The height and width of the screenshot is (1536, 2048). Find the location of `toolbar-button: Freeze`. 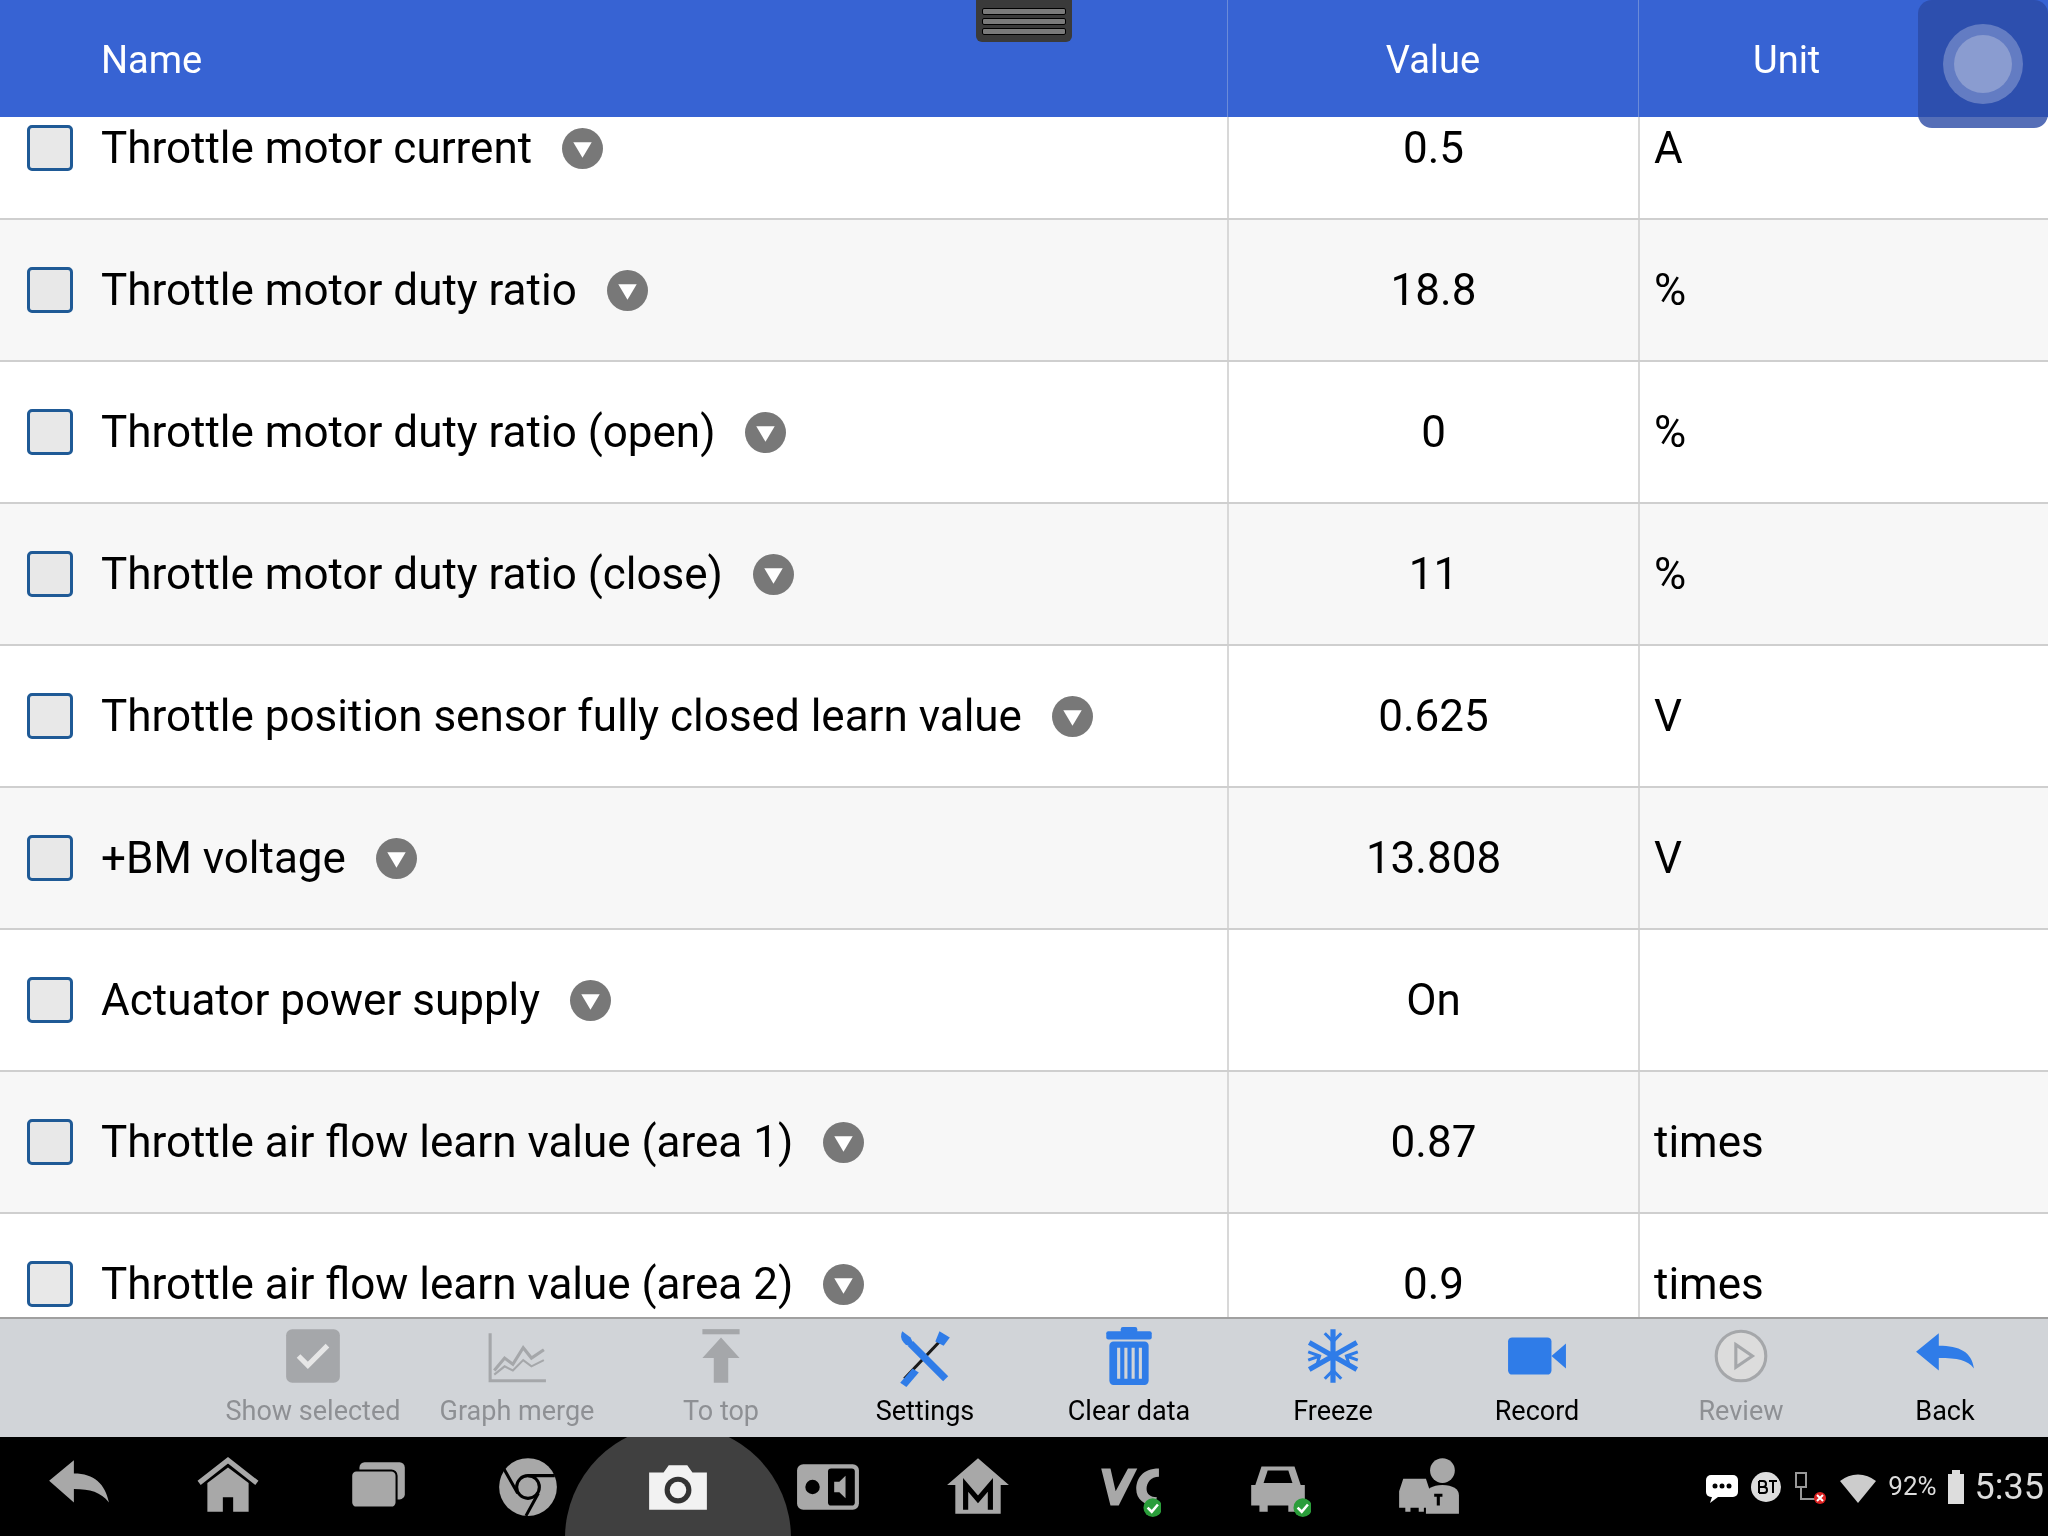

toolbar-button: Freeze is located at coordinates (1333, 1378).